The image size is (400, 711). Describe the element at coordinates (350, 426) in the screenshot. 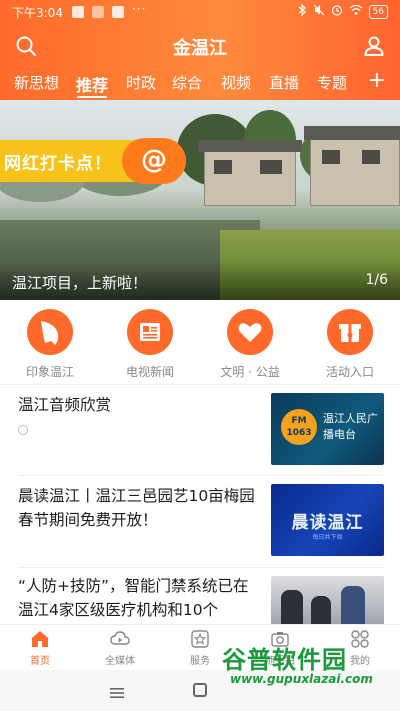

I see `thumbnail-text: 温江人民广播电台` at that location.